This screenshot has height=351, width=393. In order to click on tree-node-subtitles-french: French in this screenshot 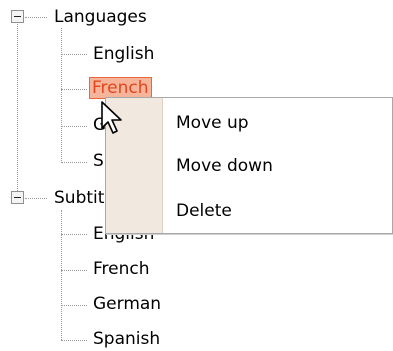, I will do `click(121, 269)`.